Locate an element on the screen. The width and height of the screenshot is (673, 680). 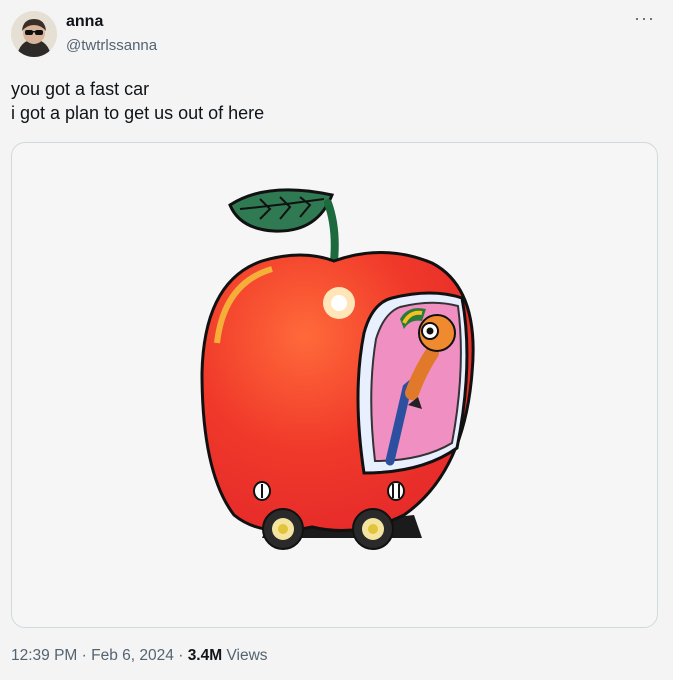
avatar is located at coordinates (34, 34).